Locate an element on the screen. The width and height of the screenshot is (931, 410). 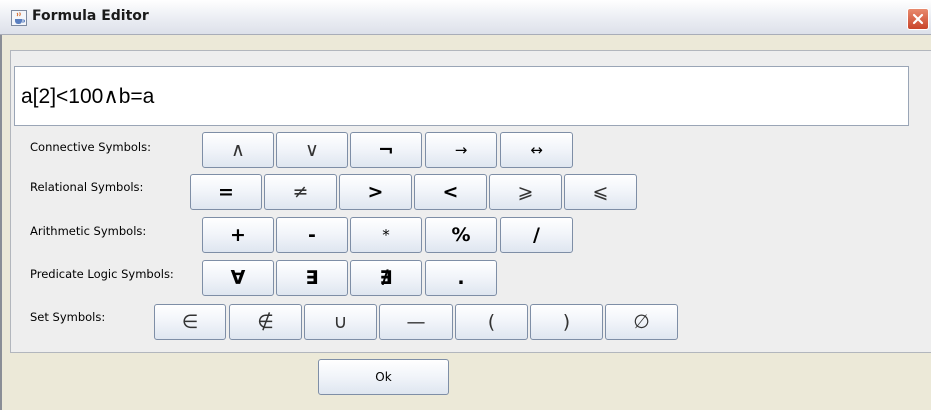
open-paren-symbol-button: ( is located at coordinates (491, 322).